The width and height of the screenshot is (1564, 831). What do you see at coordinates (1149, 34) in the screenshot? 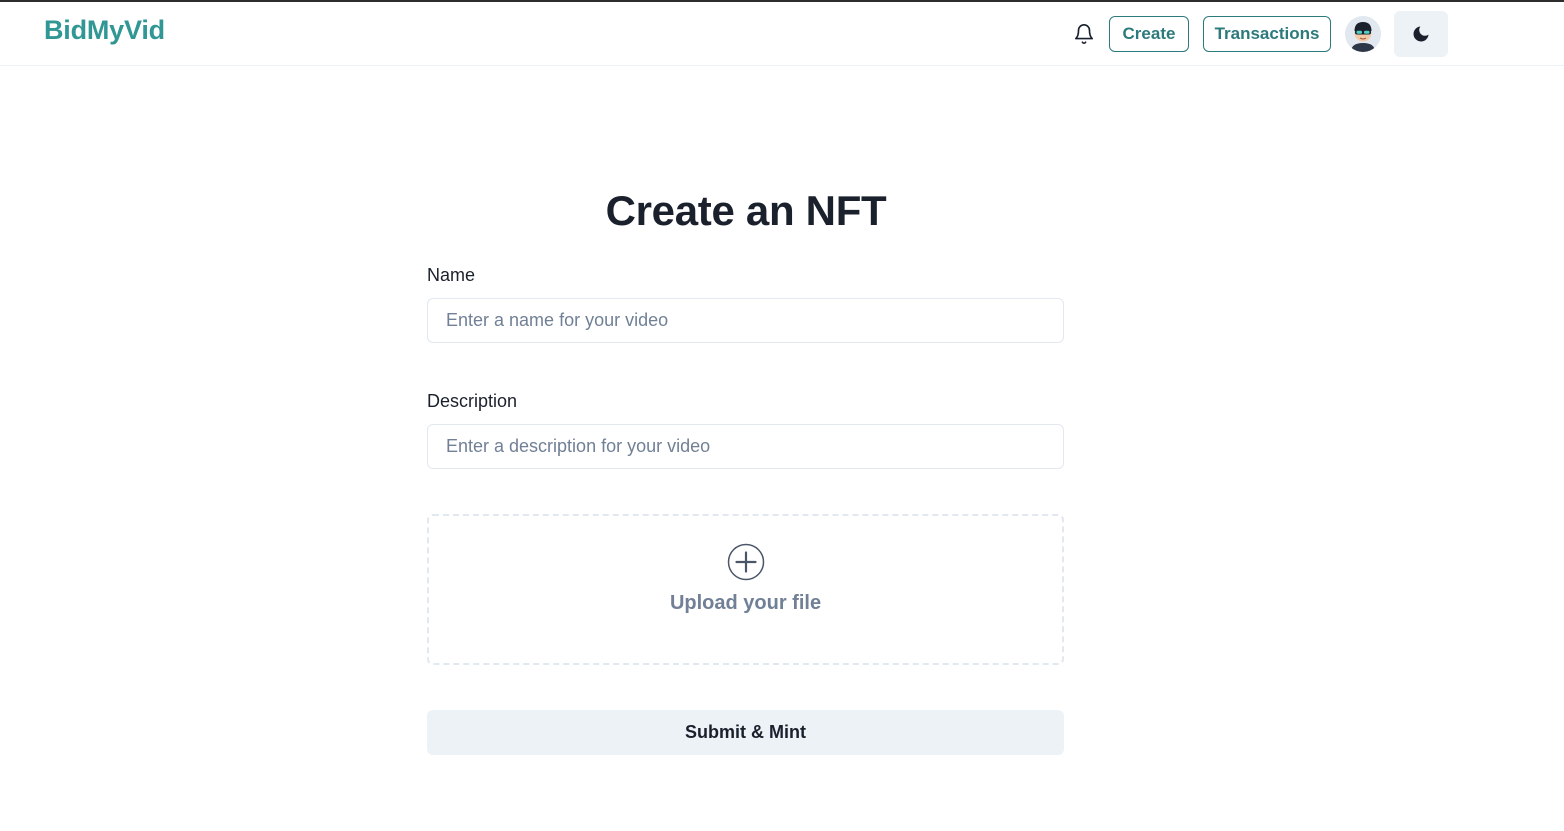
I see `create-button: Create` at bounding box center [1149, 34].